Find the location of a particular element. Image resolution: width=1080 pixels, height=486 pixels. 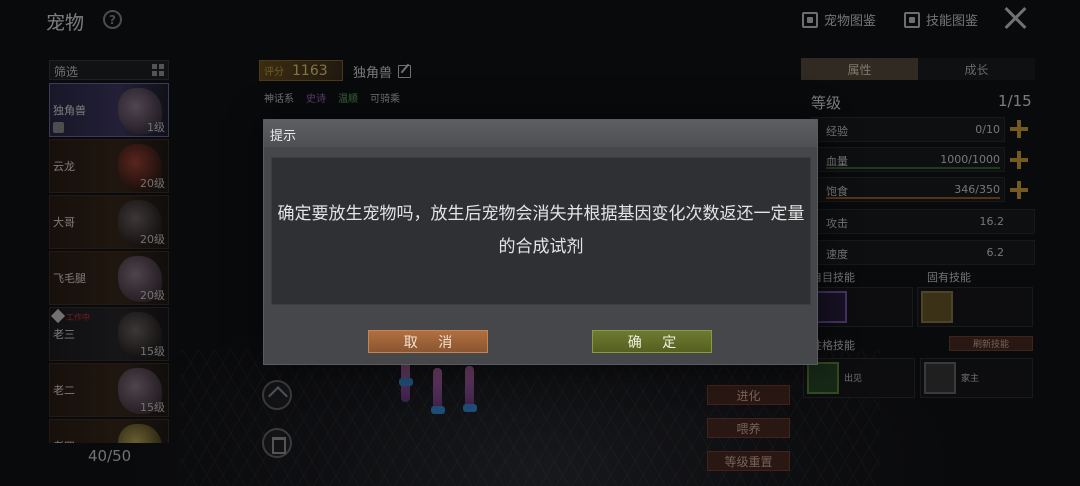

confirm-button: 确 定 is located at coordinates (652, 341).